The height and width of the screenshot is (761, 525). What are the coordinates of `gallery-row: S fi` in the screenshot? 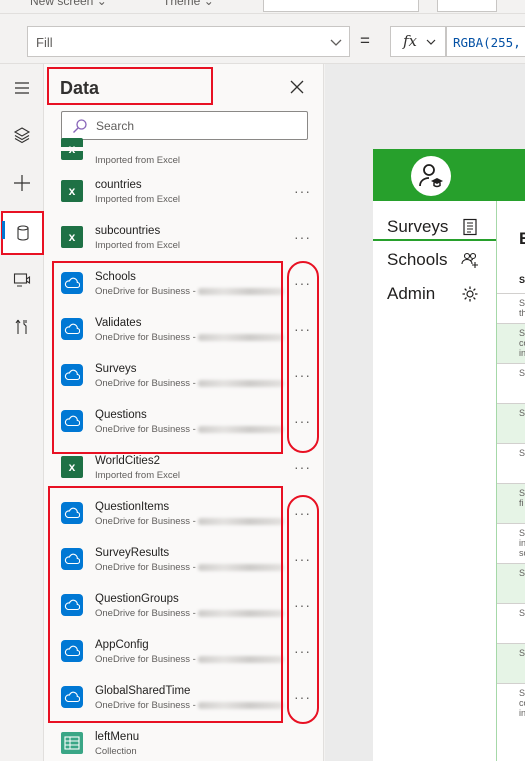 It's located at (511, 503).